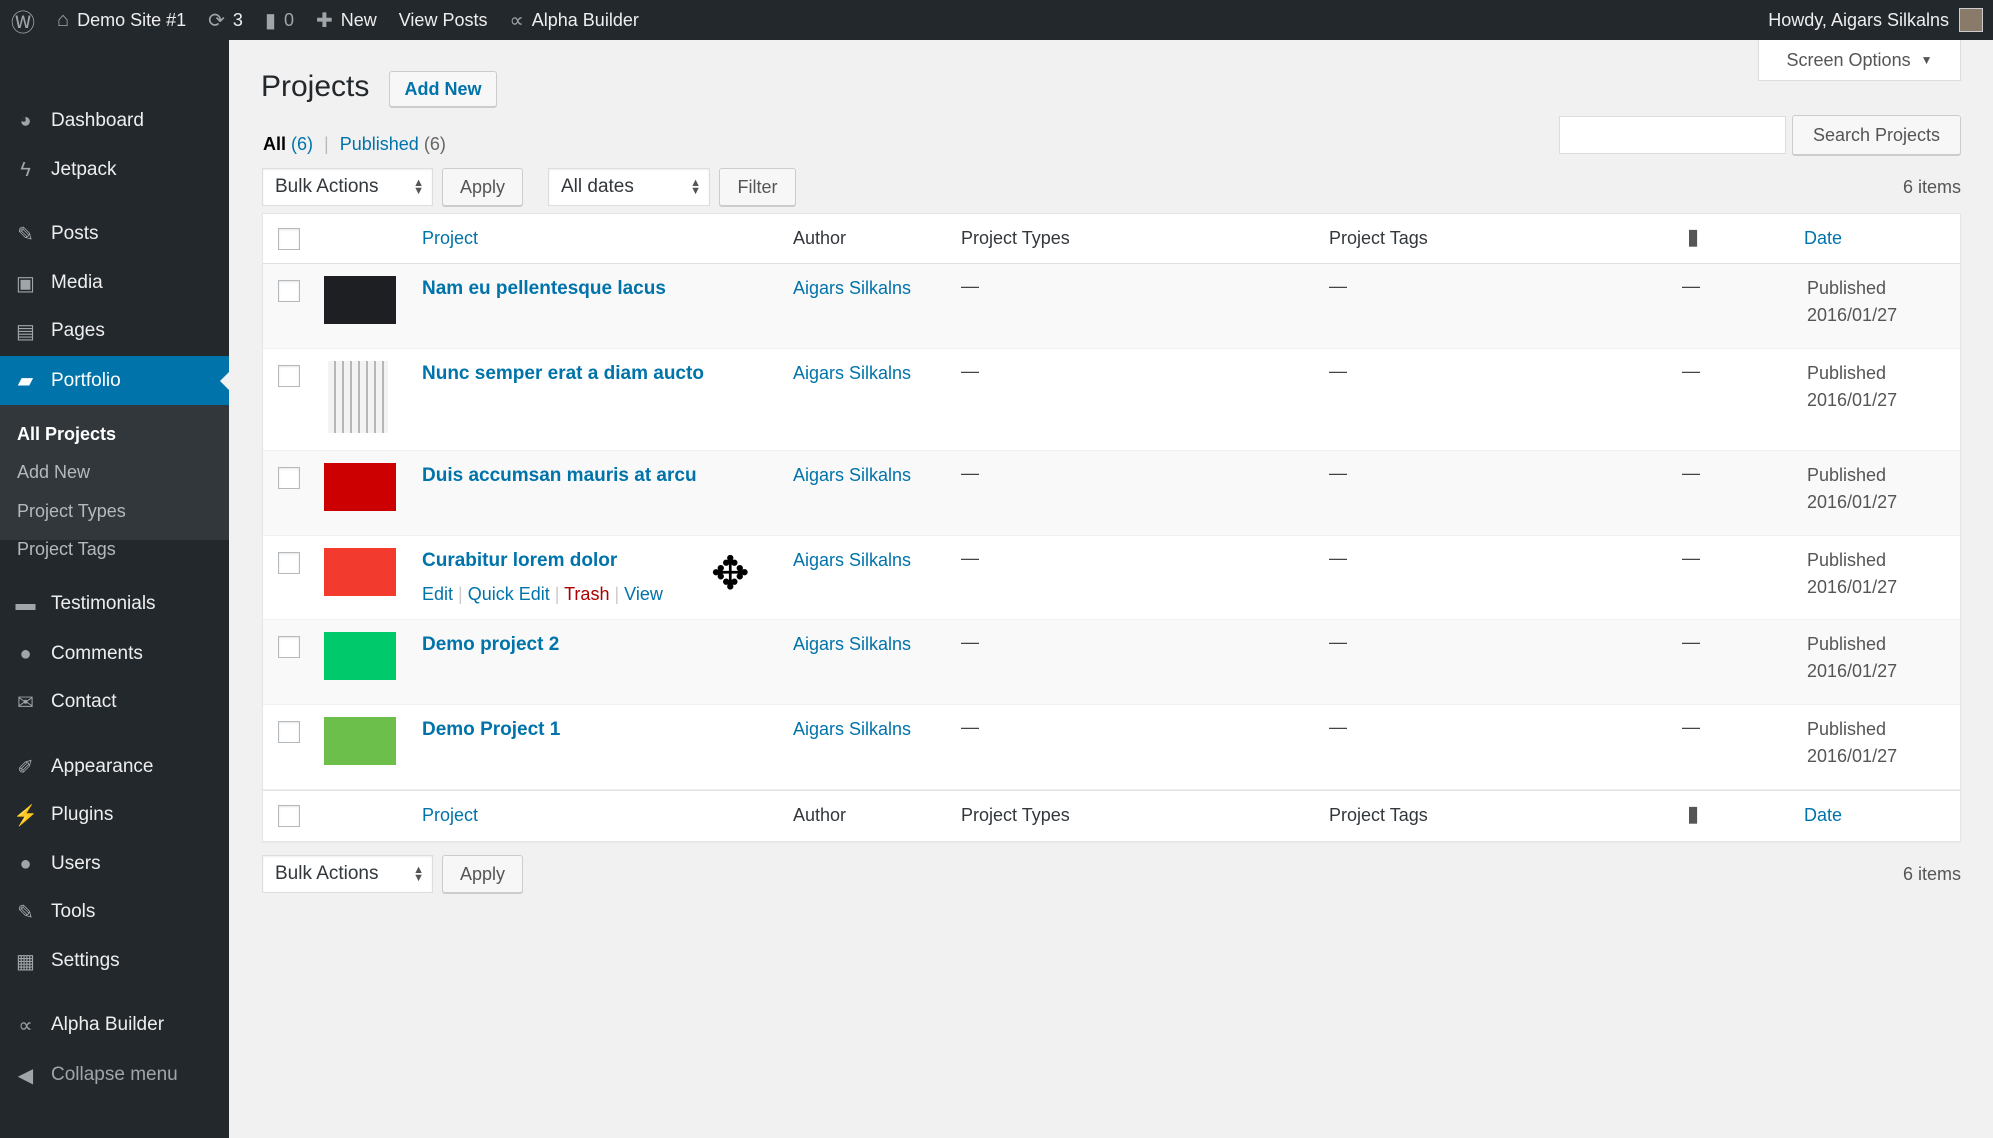 The image size is (1993, 1138). I want to click on user-menu: Howdy, Aigars Silkalns, so click(1875, 20).